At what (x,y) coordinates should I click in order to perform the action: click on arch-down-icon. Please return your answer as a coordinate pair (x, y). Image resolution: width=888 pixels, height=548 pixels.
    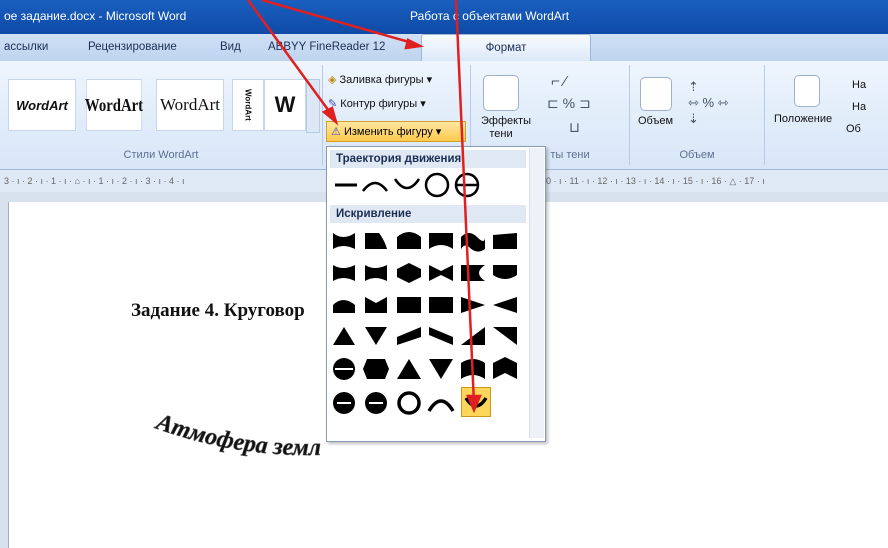
    Looking at the image, I should click on (476, 402).